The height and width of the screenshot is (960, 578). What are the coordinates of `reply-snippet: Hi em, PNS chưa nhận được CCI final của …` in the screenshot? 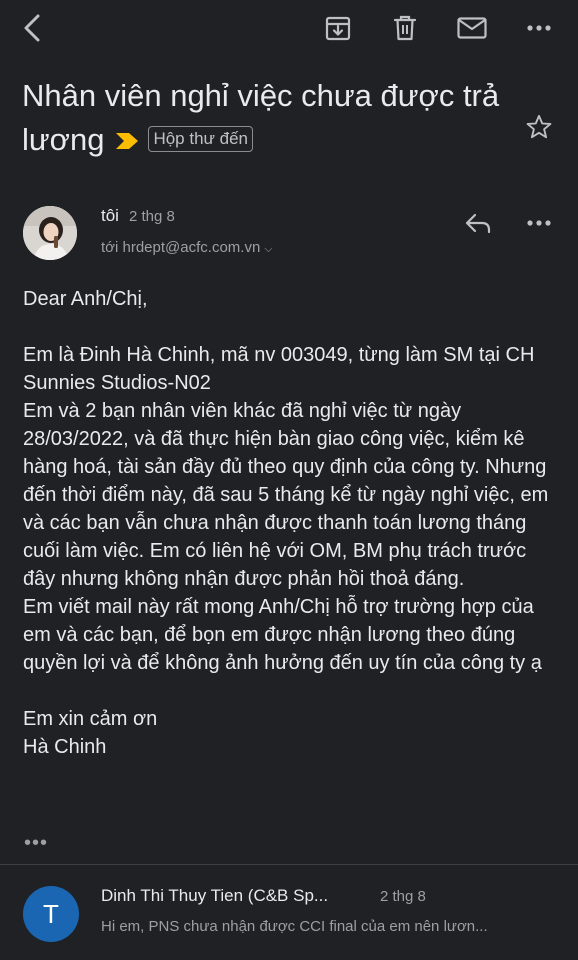 It's located at (294, 926).